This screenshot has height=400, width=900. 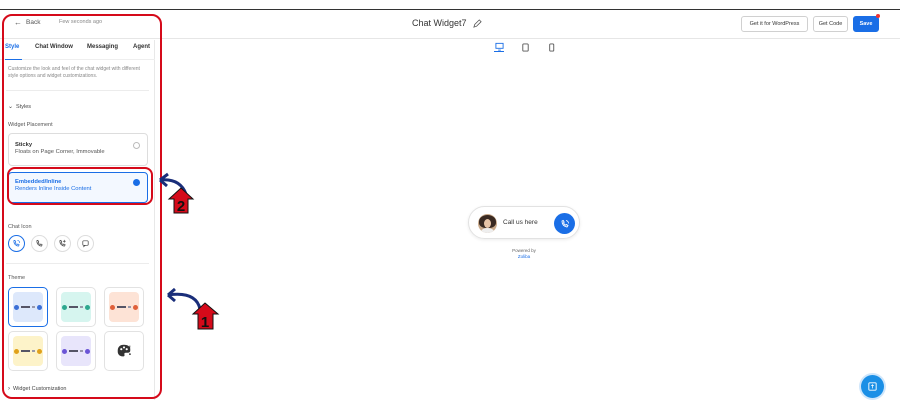 What do you see at coordinates (193, 309) in the screenshot?
I see `annotation-arrow-1: 1` at bounding box center [193, 309].